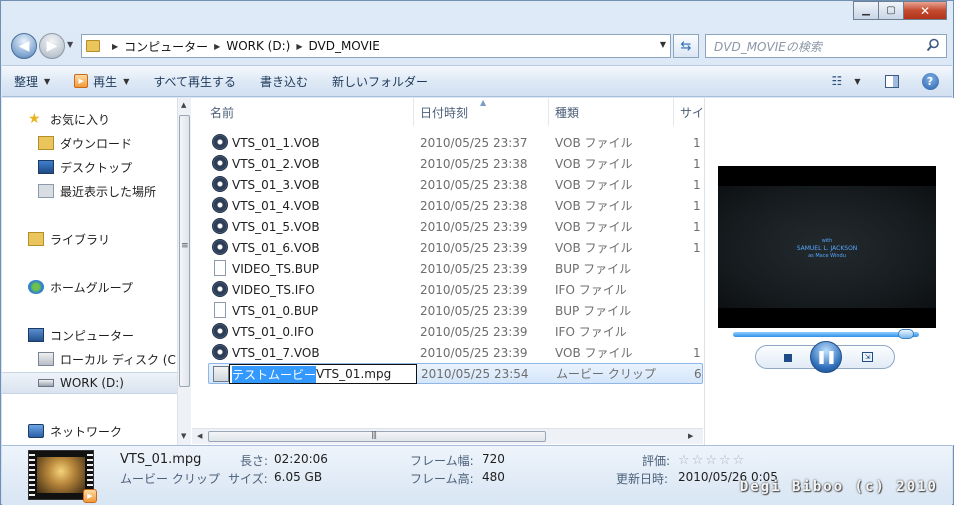  I want to click on forward-button: ▶, so click(52, 46).